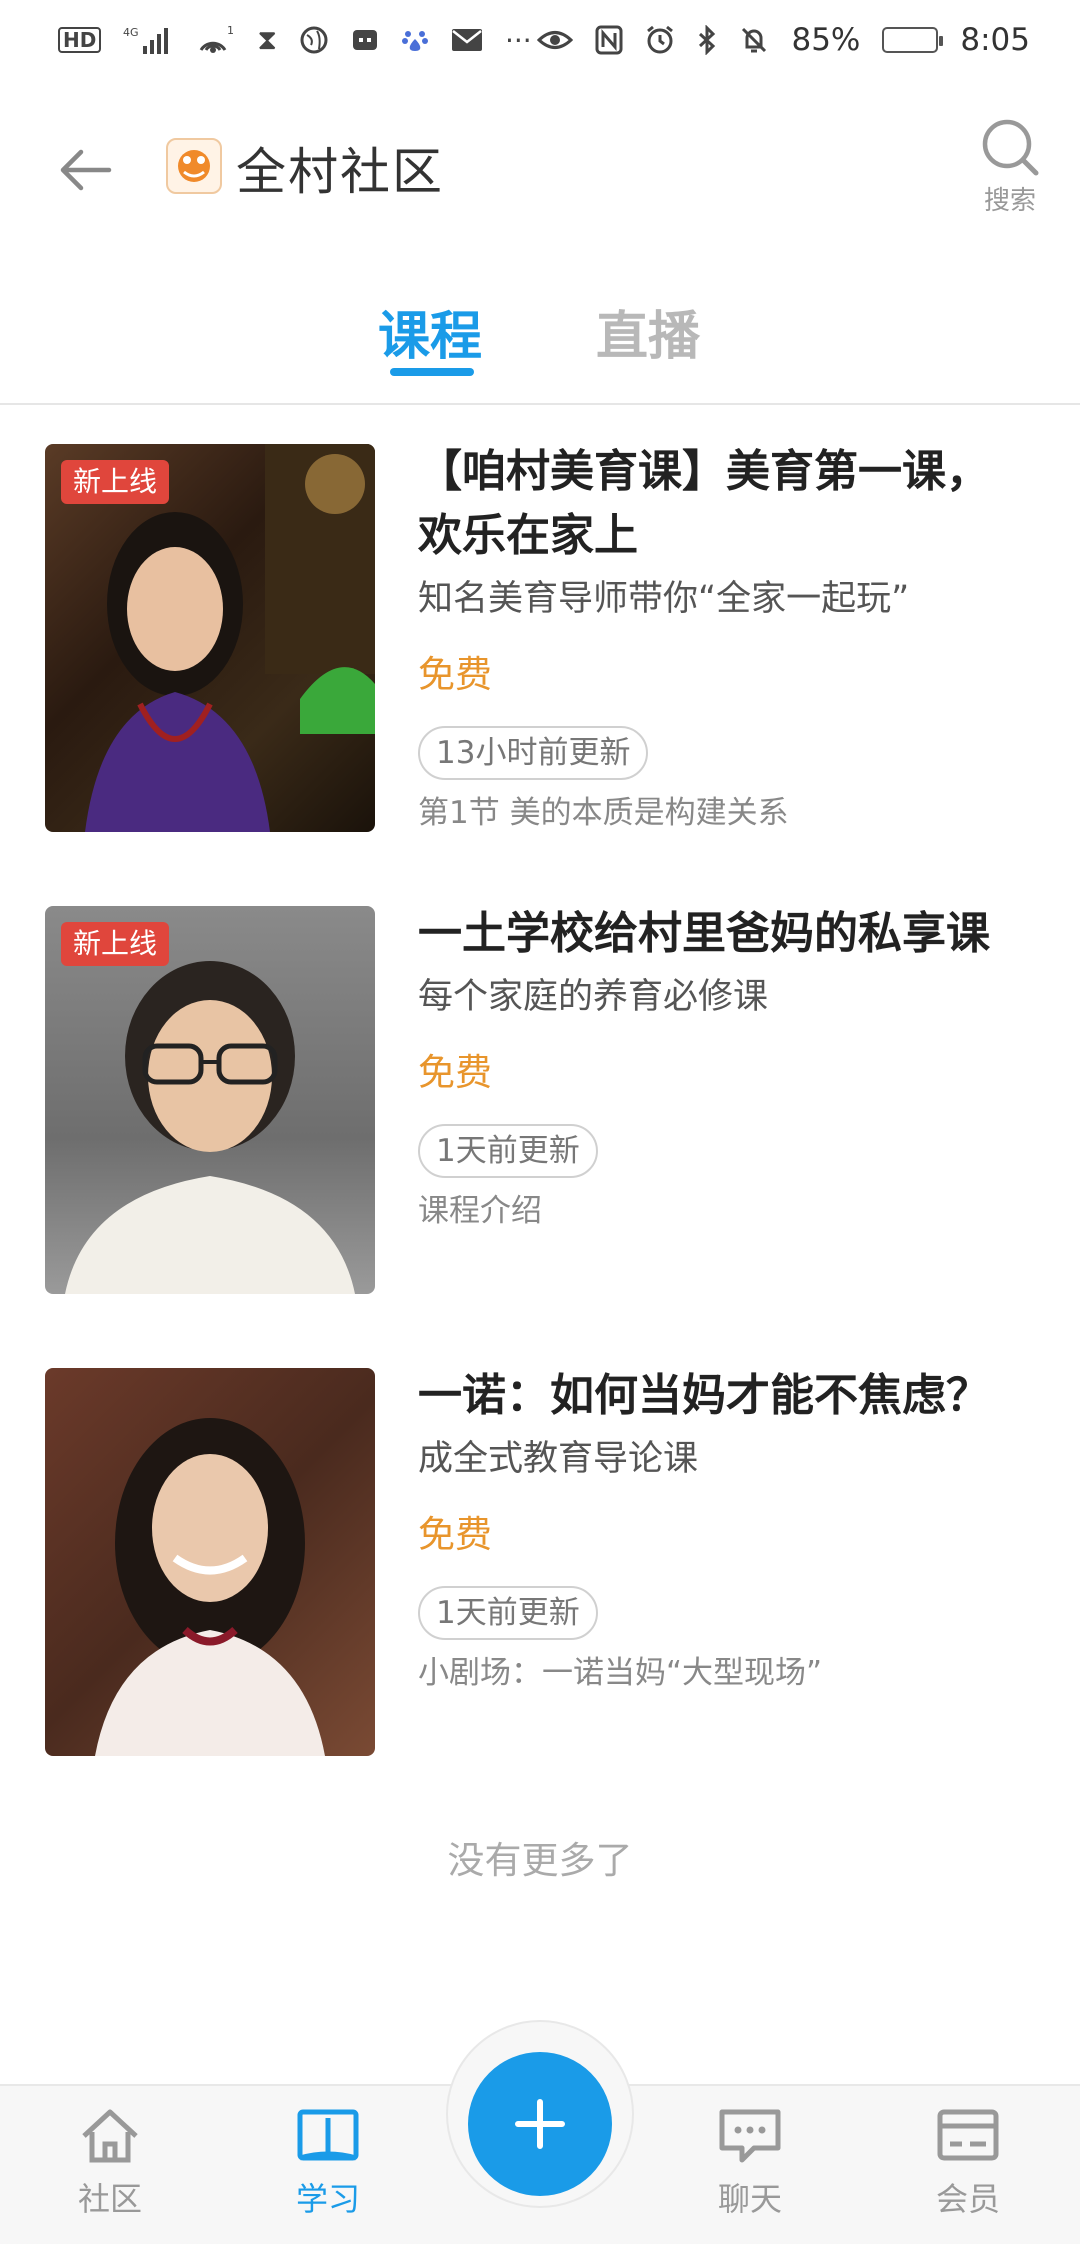  I want to click on globe-icon, so click(314, 40).